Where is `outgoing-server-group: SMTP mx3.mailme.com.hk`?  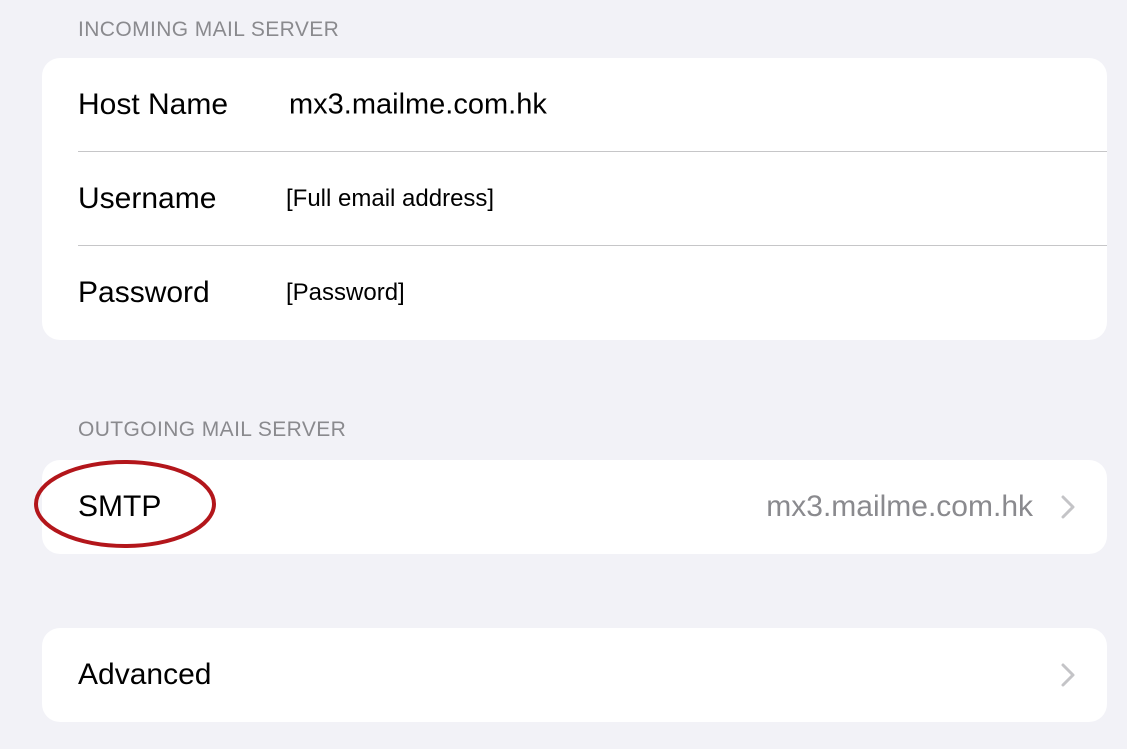
outgoing-server-group: SMTP mx3.mailme.com.hk is located at coordinates (574, 507).